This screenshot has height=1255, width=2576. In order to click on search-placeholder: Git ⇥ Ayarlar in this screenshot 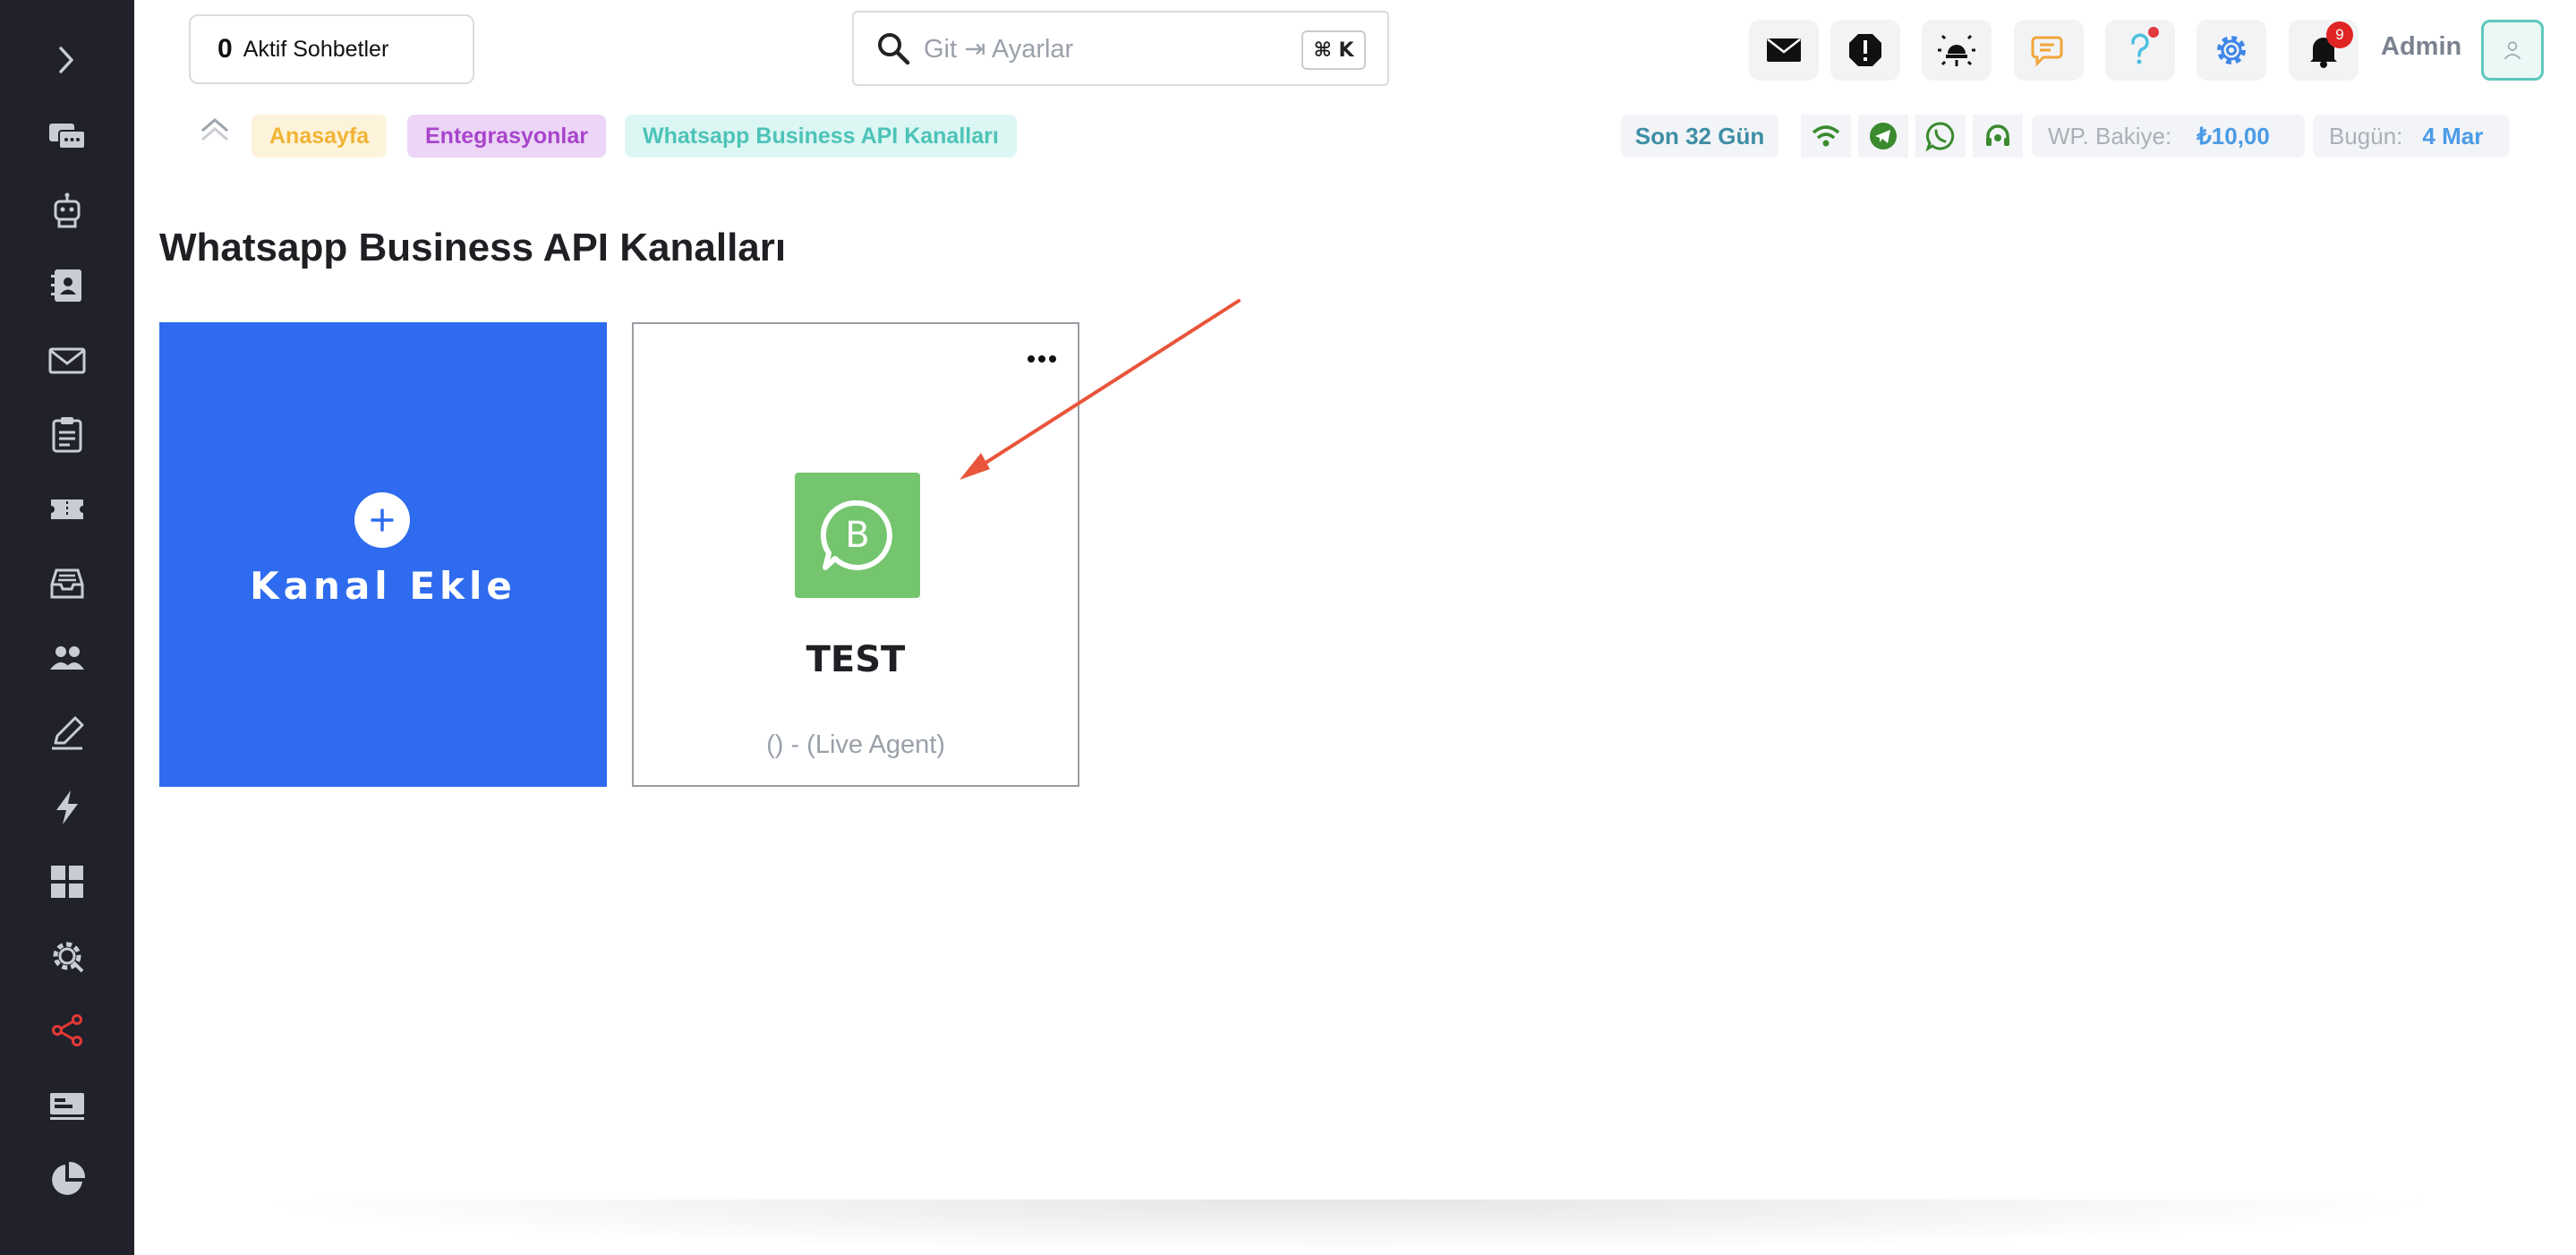, I will do `click(999, 49)`.